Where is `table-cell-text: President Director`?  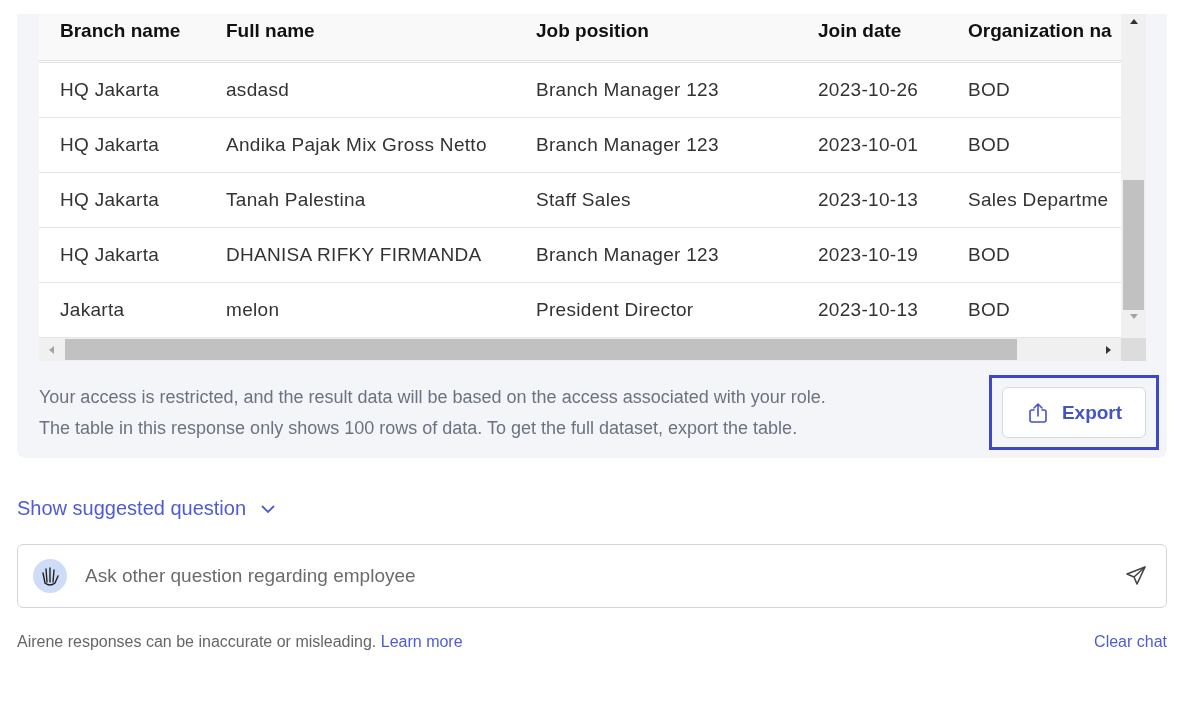 table-cell-text: President Director is located at coordinates (615, 310).